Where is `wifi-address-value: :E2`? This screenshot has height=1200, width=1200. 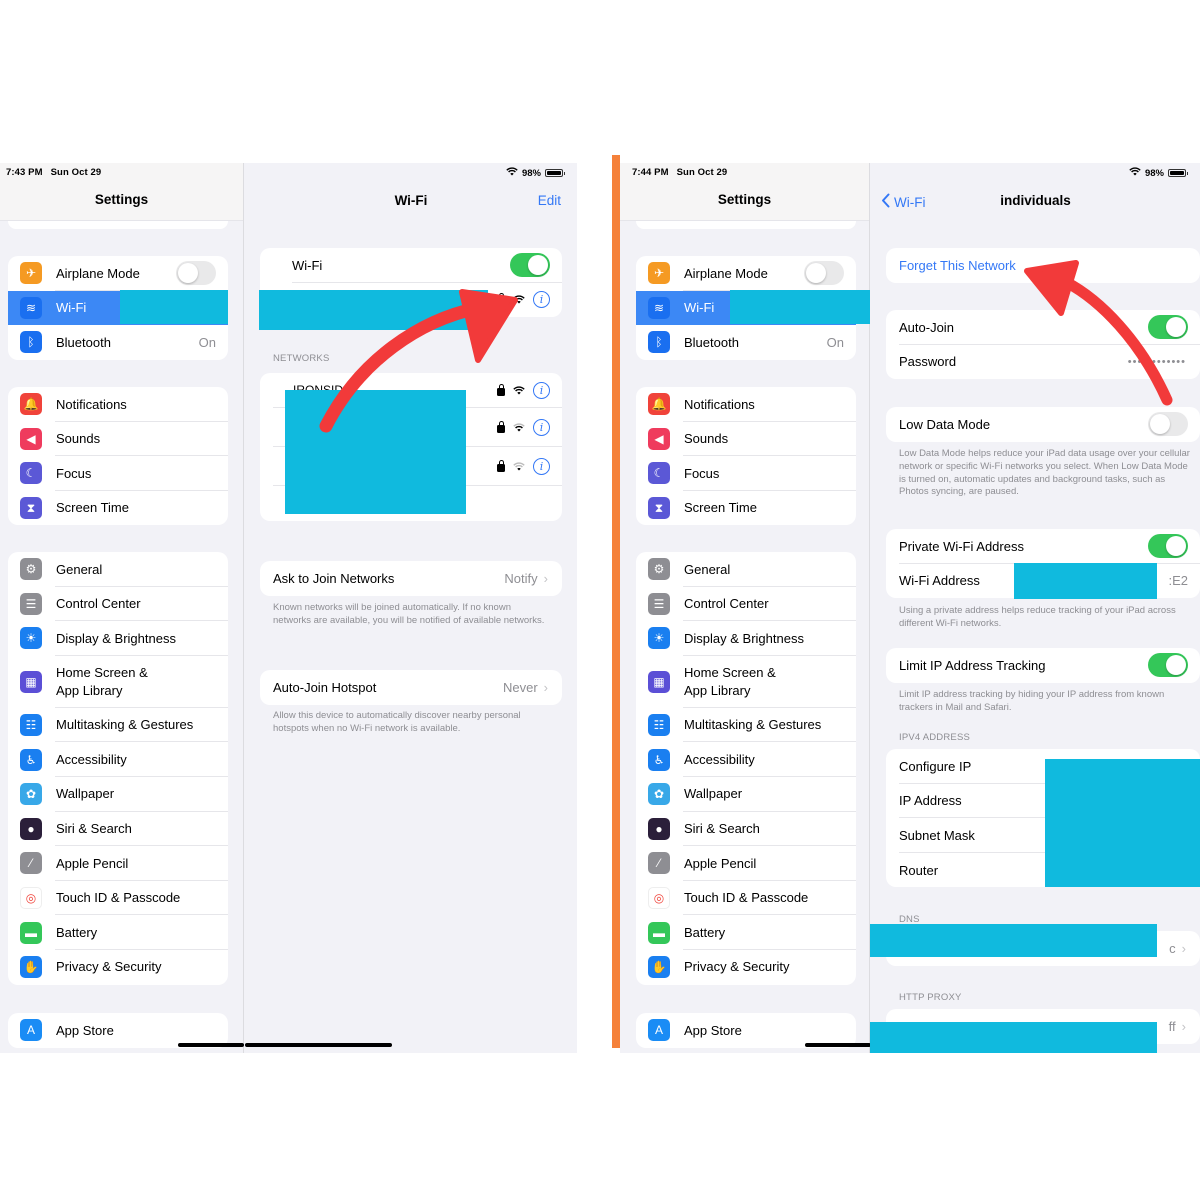 wifi-address-value: :E2 is located at coordinates (1178, 581).